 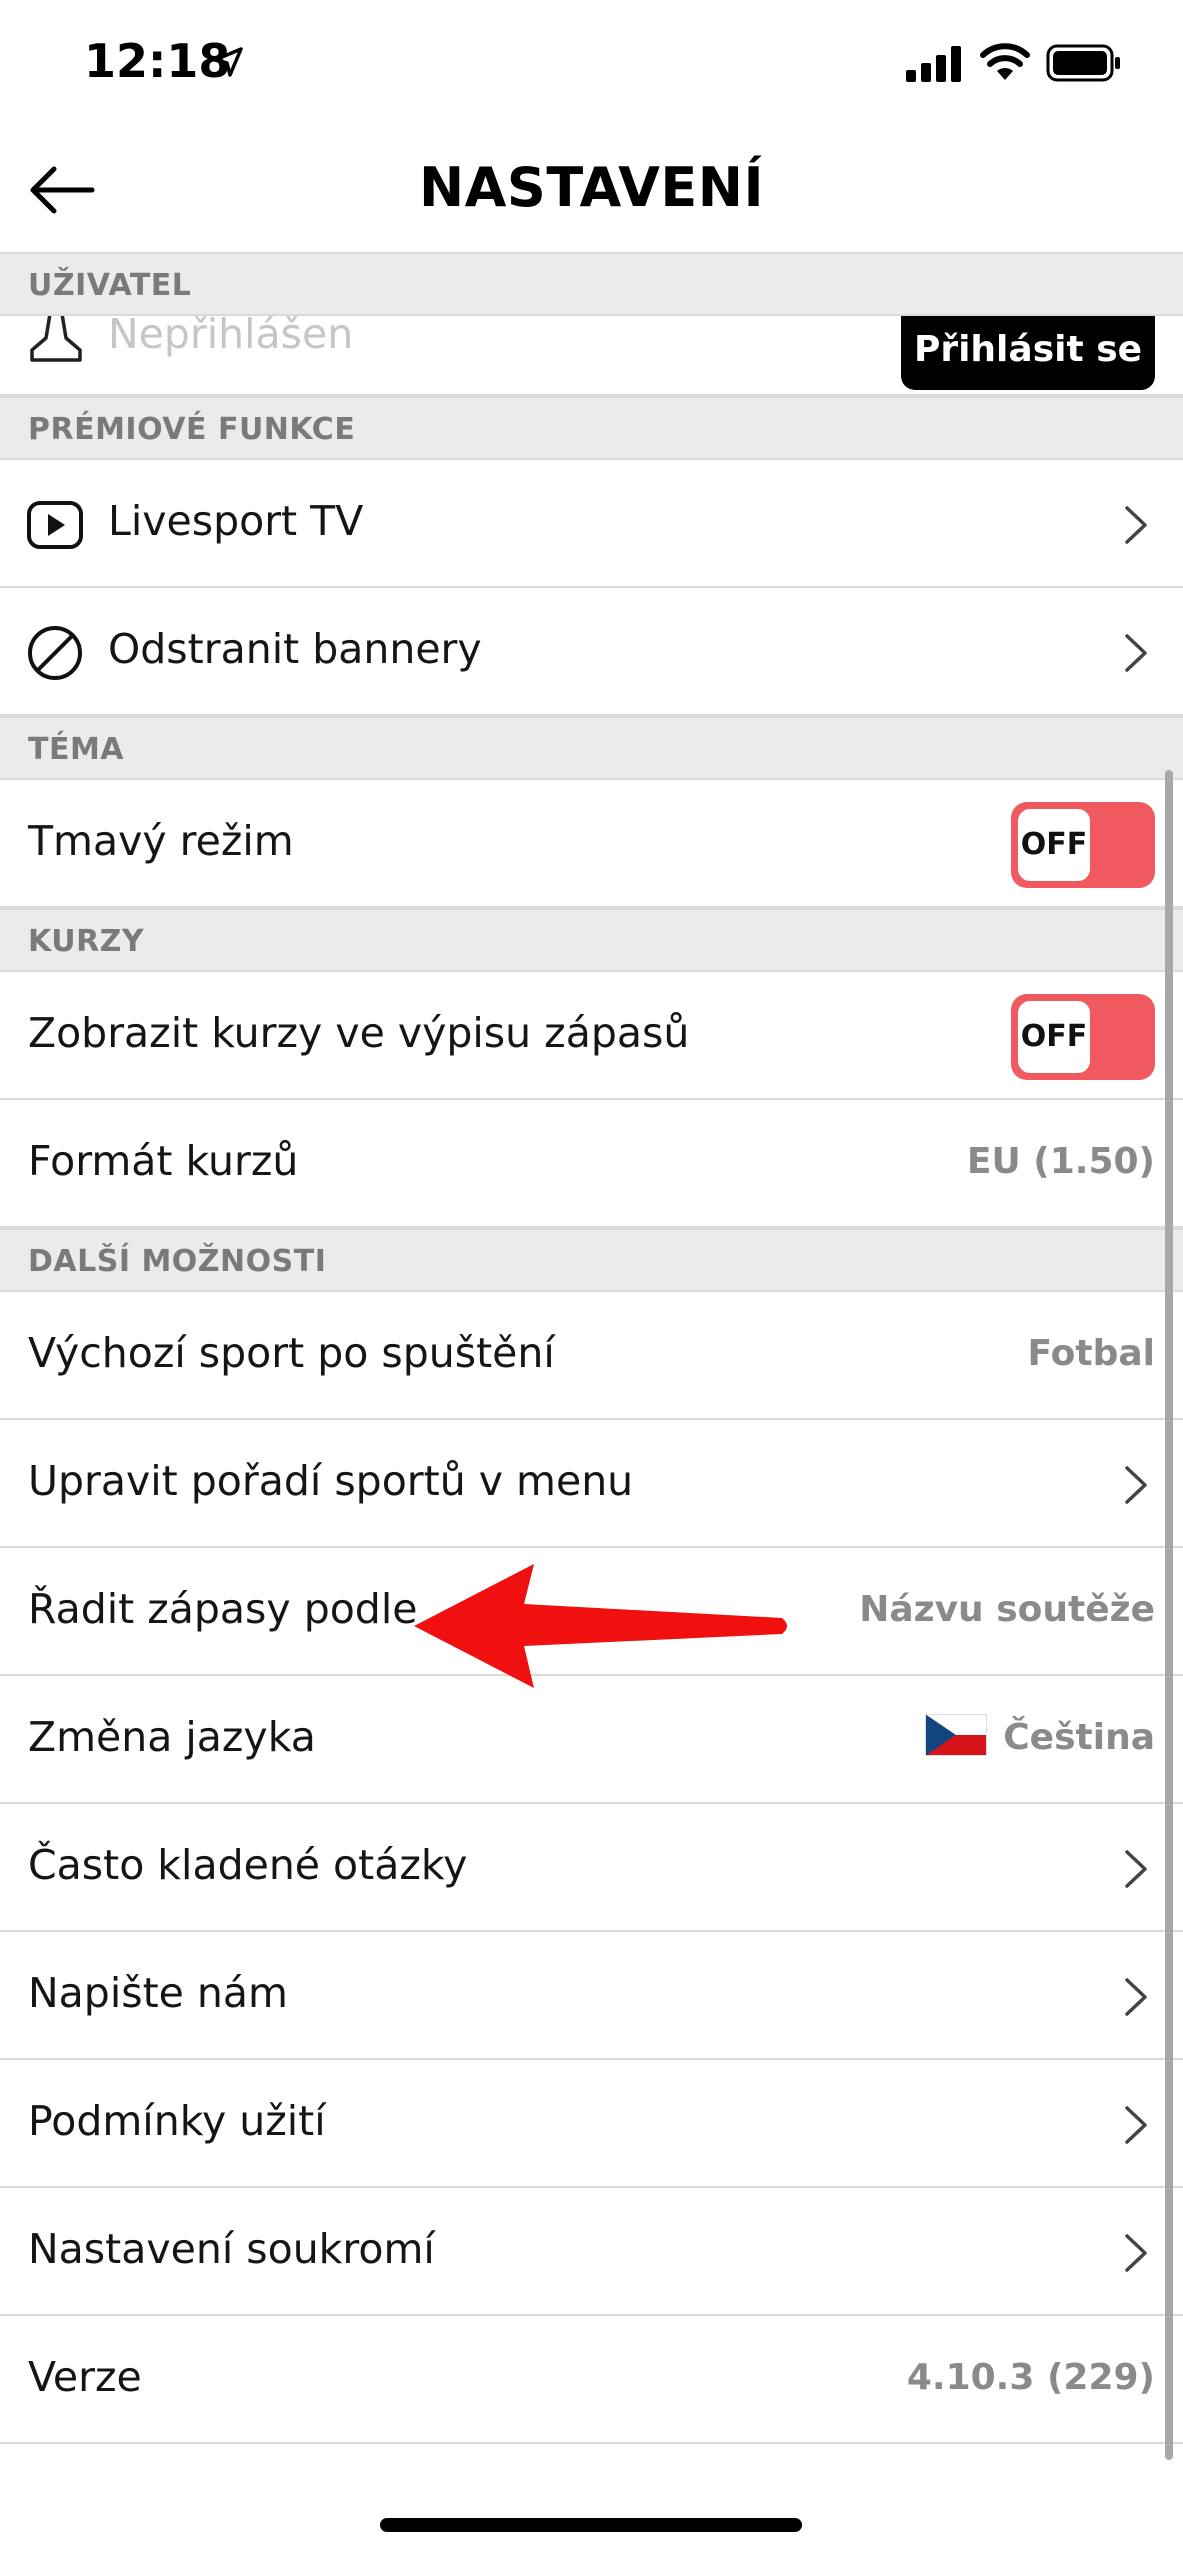 What do you see at coordinates (231, 2249) in the screenshot?
I see `row-label: Nastavení soukromí` at bounding box center [231, 2249].